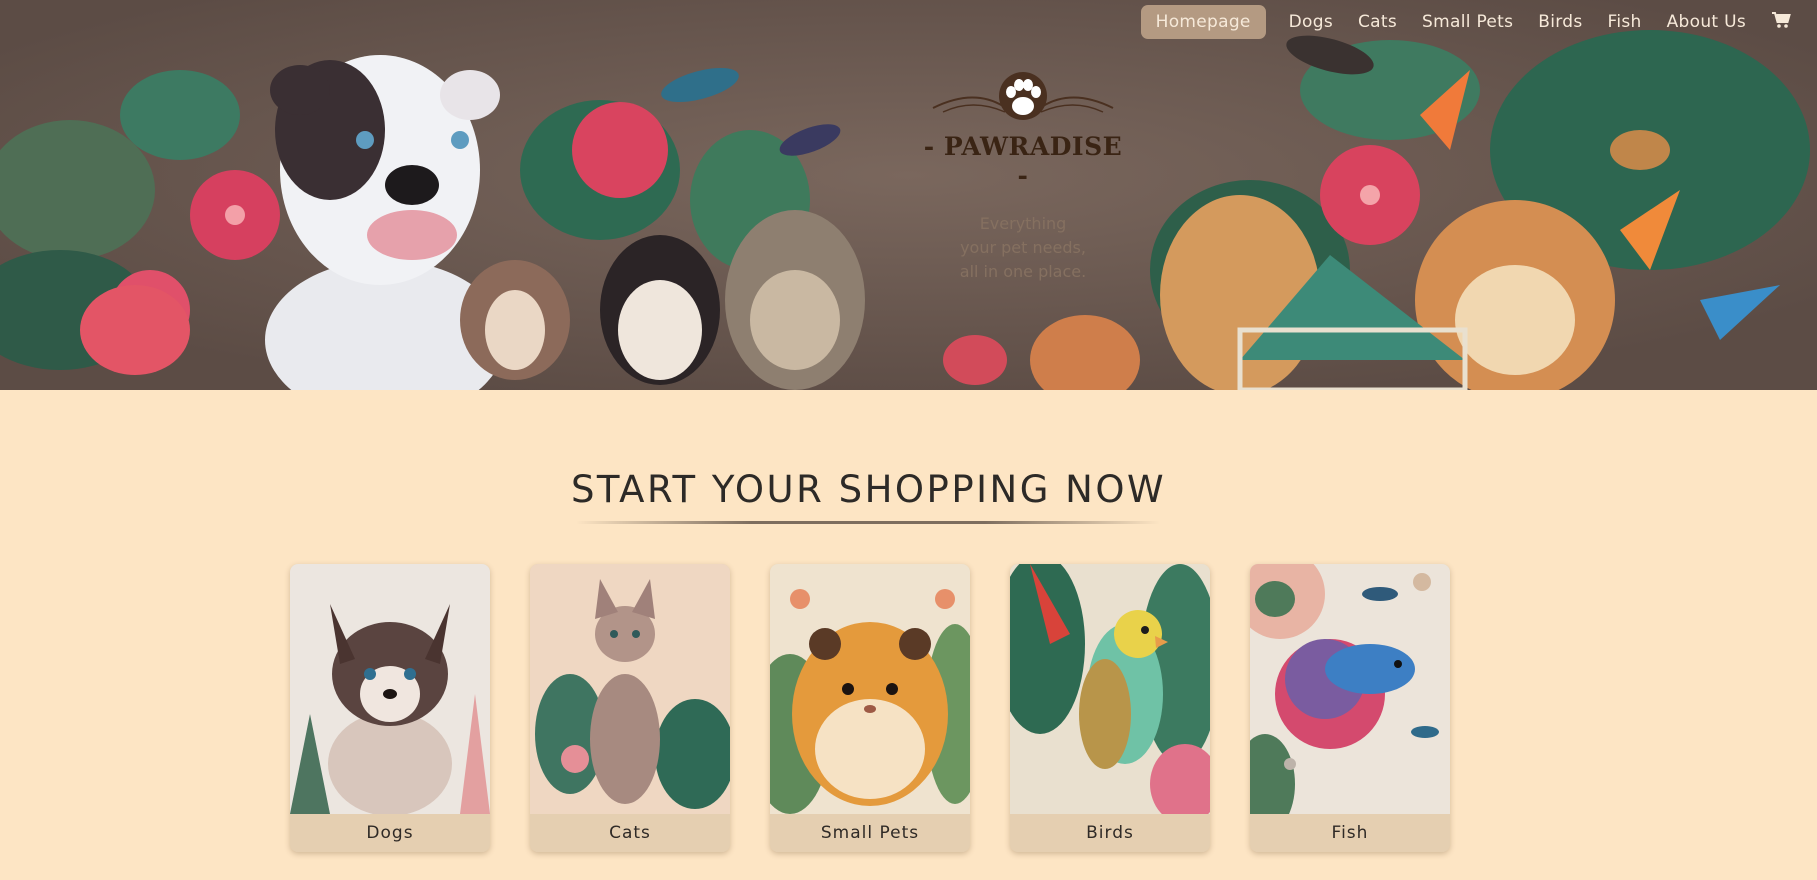 The height and width of the screenshot is (880, 1817). Describe the element at coordinates (1350, 689) in the screenshot. I see `betta-fish-illustration` at that location.